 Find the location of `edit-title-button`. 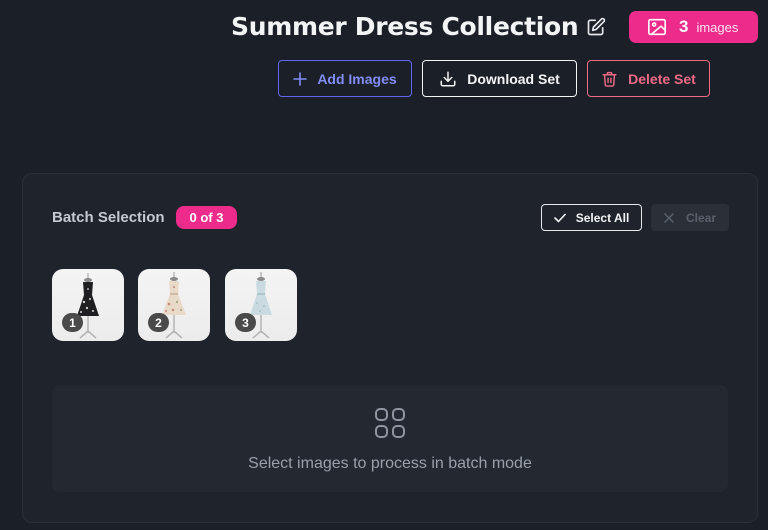

edit-title-button is located at coordinates (596, 27).